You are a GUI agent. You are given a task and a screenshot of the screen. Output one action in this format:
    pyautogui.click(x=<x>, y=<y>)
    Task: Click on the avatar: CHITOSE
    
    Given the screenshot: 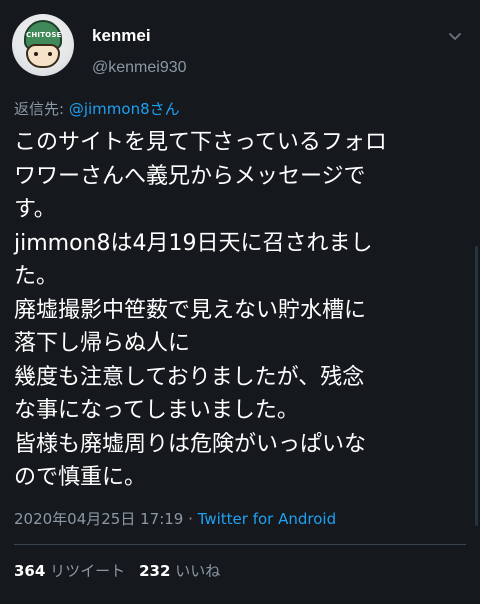 What is the action you would take?
    pyautogui.click(x=43, y=45)
    